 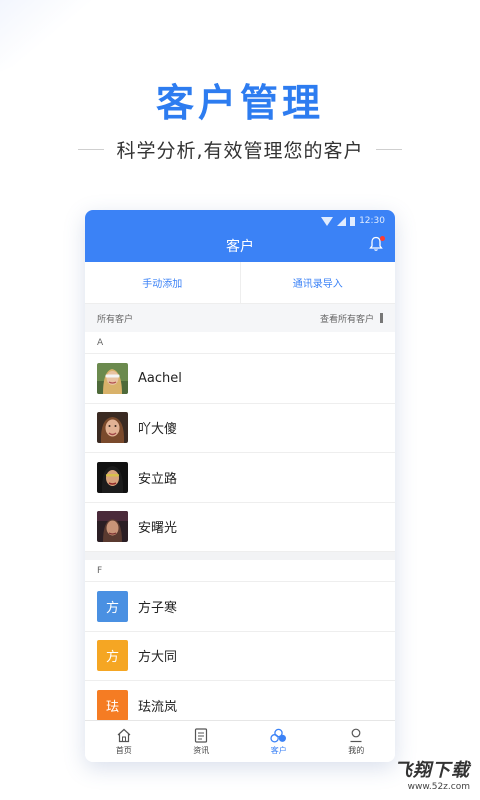 I want to click on battery-icon, so click(x=353, y=221).